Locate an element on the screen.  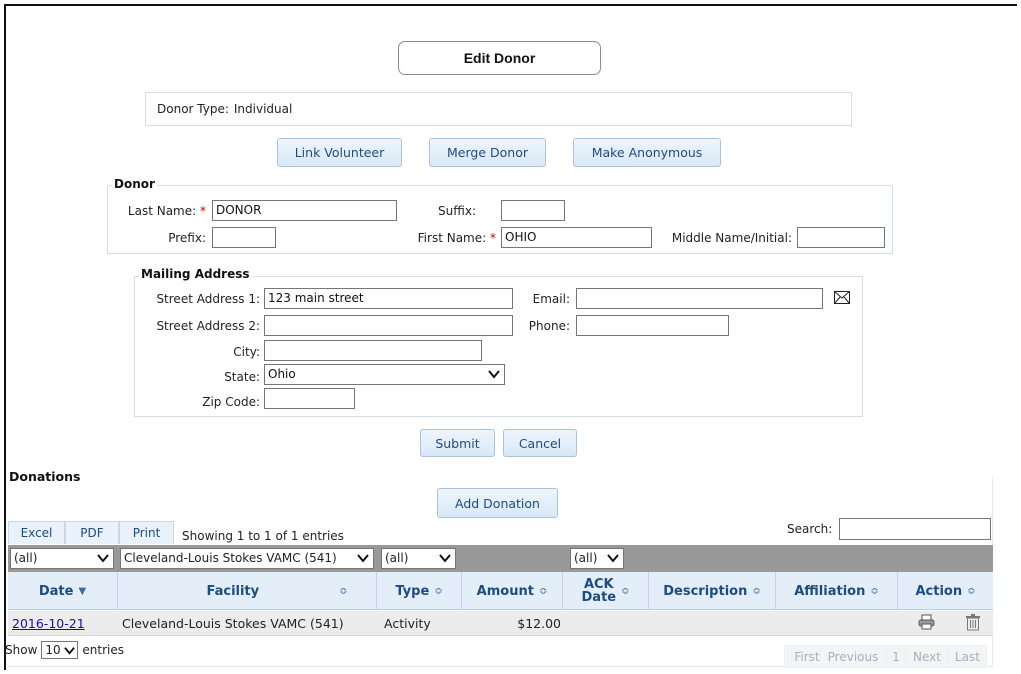
page-length-select: 10 is located at coordinates (60, 650).